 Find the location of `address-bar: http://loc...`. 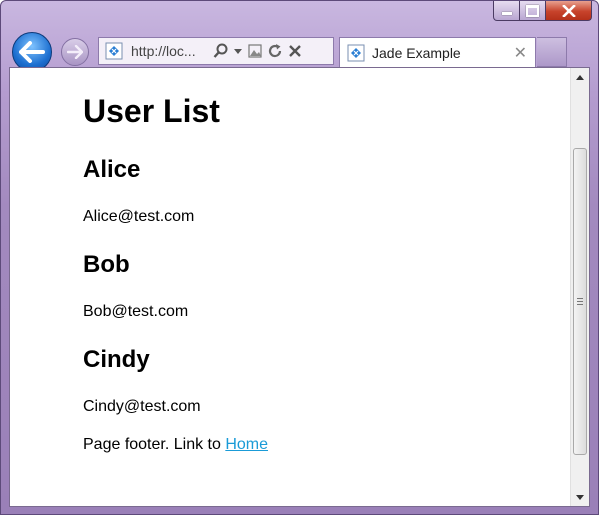

address-bar: http://loc... is located at coordinates (216, 51).